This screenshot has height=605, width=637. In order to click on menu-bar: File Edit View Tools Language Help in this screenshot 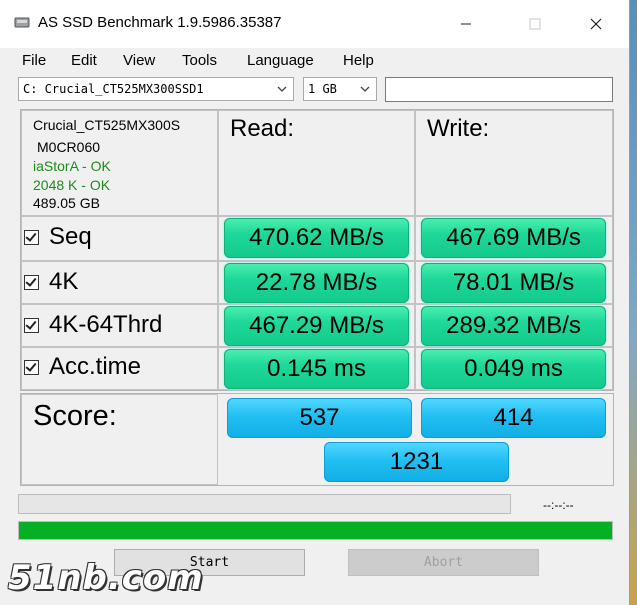, I will do `click(314, 60)`.